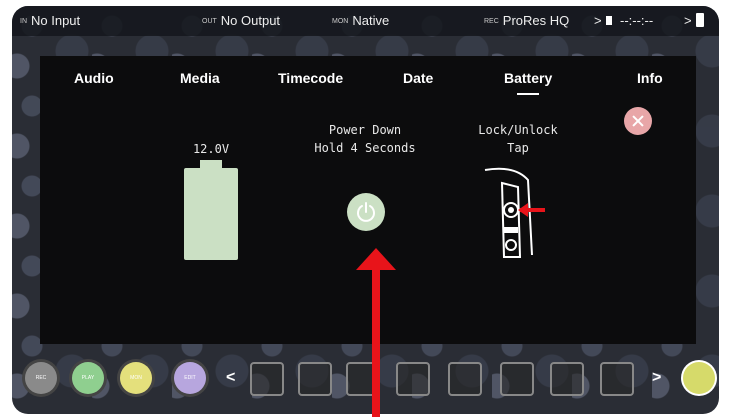  I want to click on battery-status-icon, so click(700, 20).